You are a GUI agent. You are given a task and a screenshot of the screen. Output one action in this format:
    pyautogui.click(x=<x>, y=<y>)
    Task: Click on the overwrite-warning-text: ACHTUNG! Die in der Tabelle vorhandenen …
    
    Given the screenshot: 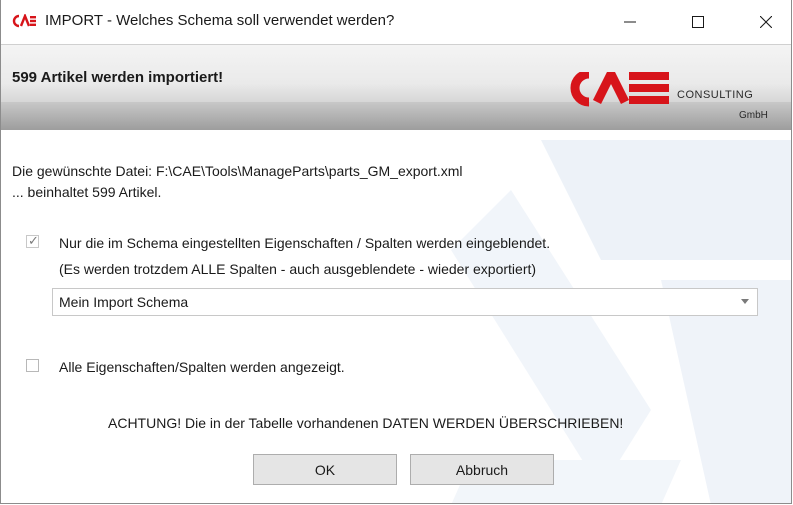 What is the action you would take?
    pyautogui.click(x=366, y=423)
    